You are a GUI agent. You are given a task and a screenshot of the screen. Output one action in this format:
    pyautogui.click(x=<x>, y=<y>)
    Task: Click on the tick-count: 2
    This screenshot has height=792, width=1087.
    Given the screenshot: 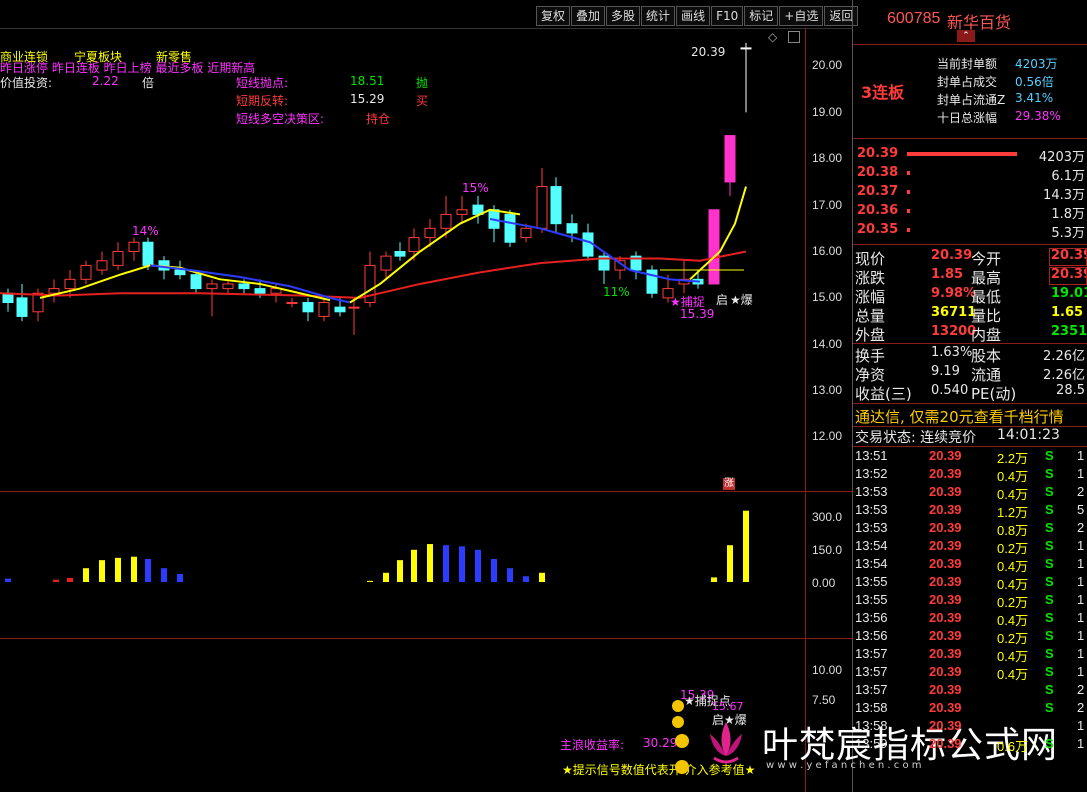 What is the action you would take?
    pyautogui.click(x=1081, y=689)
    